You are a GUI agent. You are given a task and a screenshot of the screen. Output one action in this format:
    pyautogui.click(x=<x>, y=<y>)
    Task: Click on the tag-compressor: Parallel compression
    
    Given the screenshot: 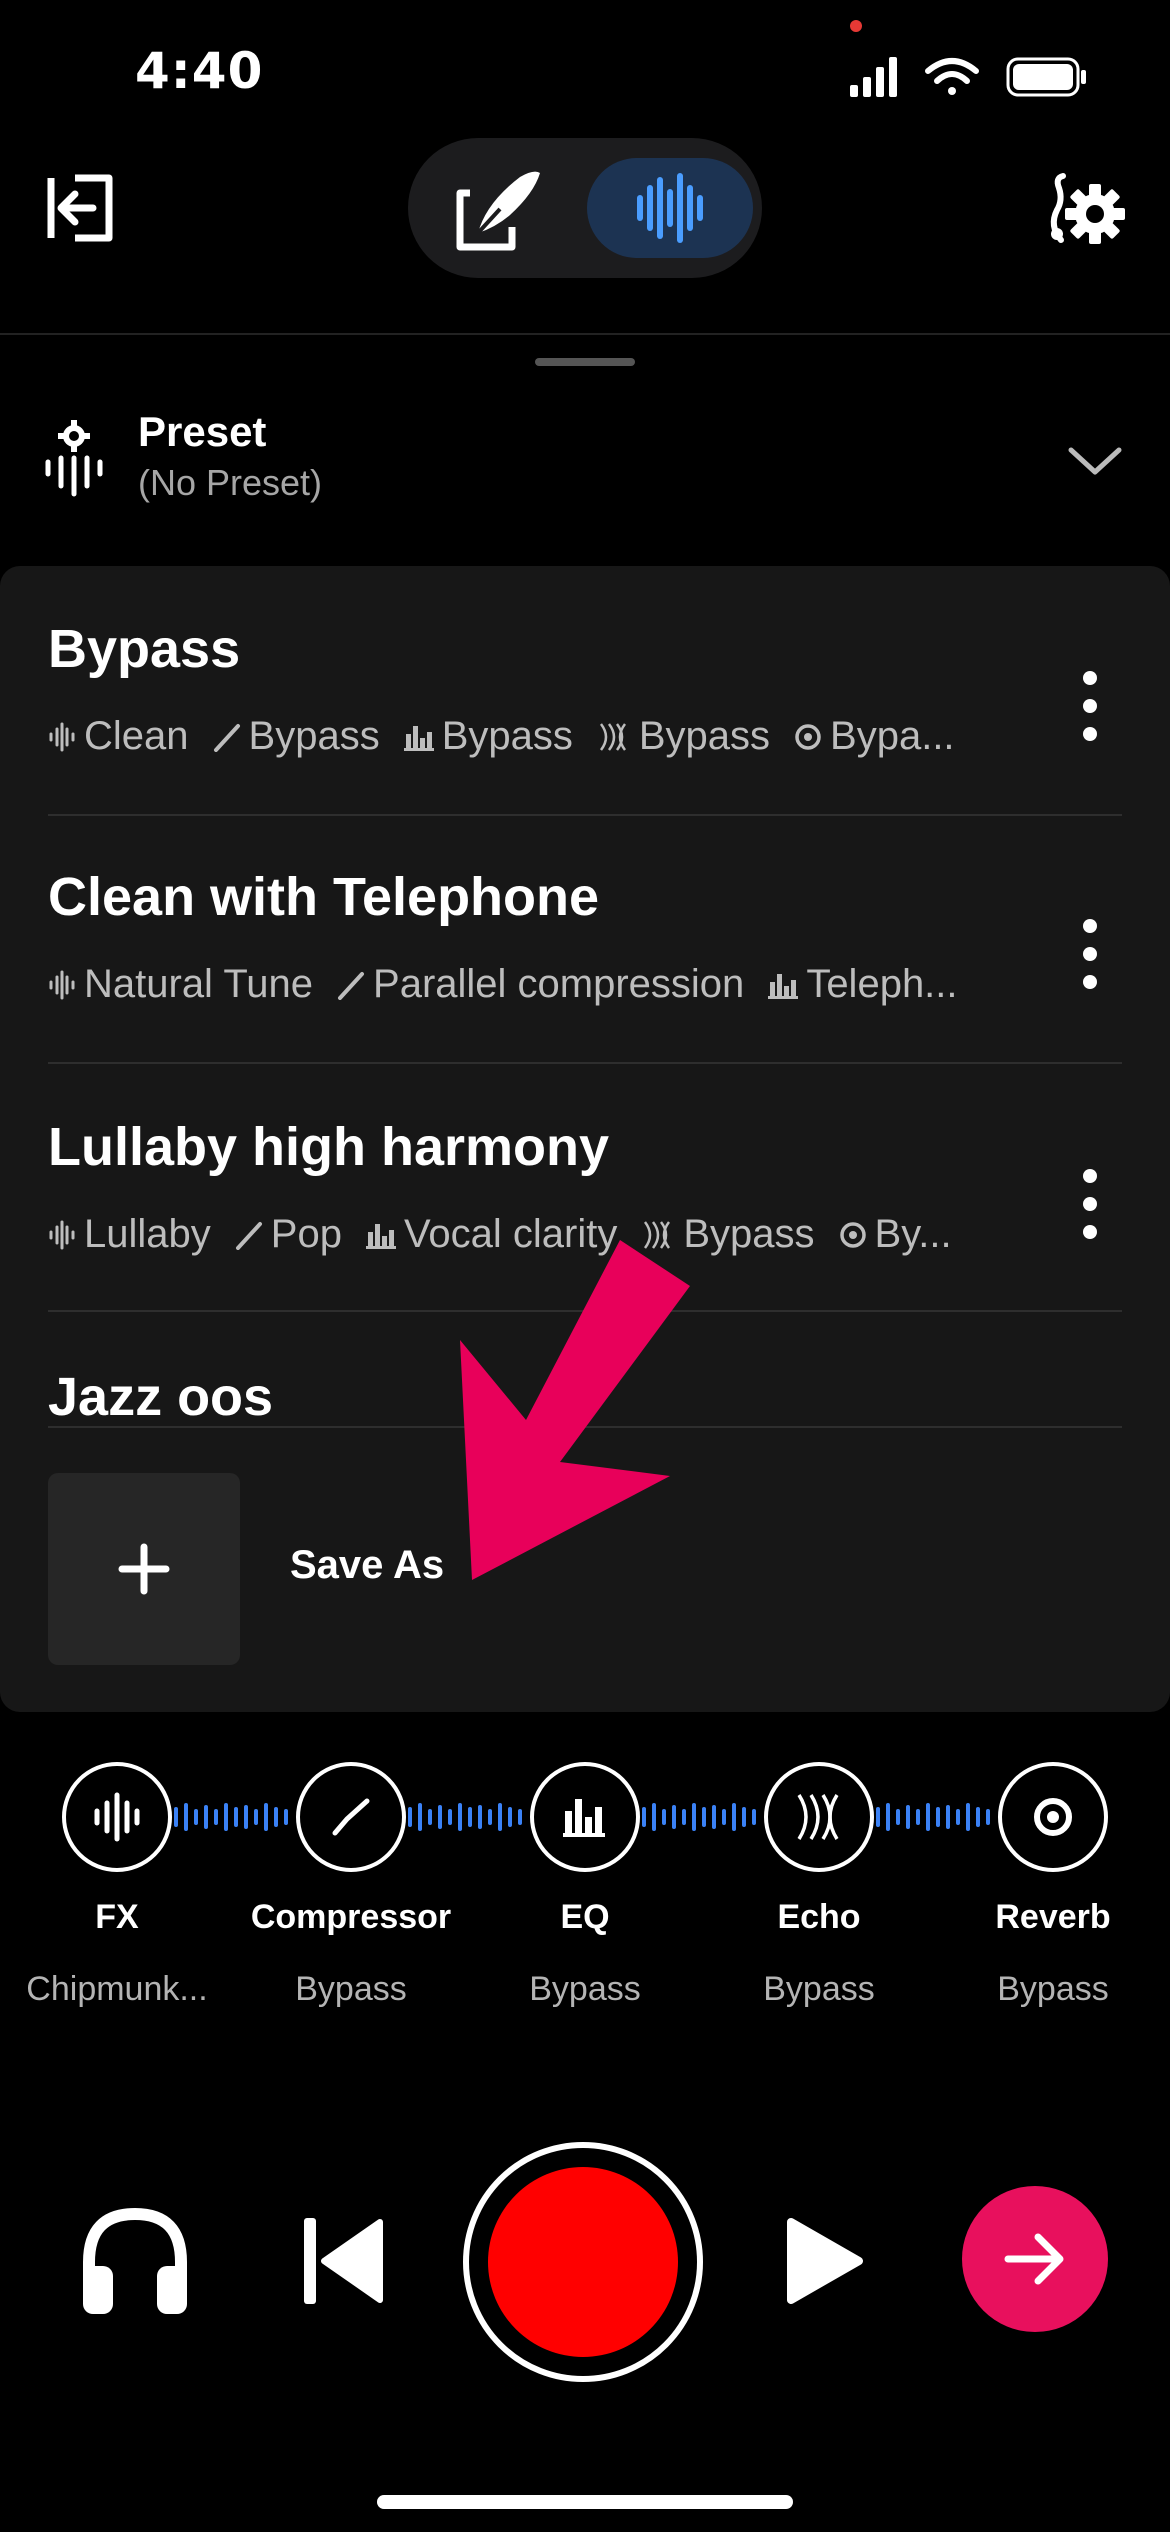 What is the action you would take?
    pyautogui.click(x=540, y=984)
    